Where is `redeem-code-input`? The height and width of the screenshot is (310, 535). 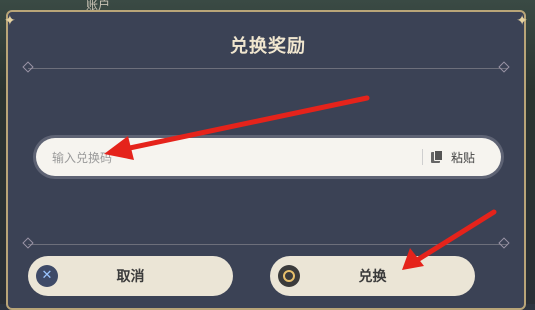 redeem-code-input is located at coordinates (232, 158).